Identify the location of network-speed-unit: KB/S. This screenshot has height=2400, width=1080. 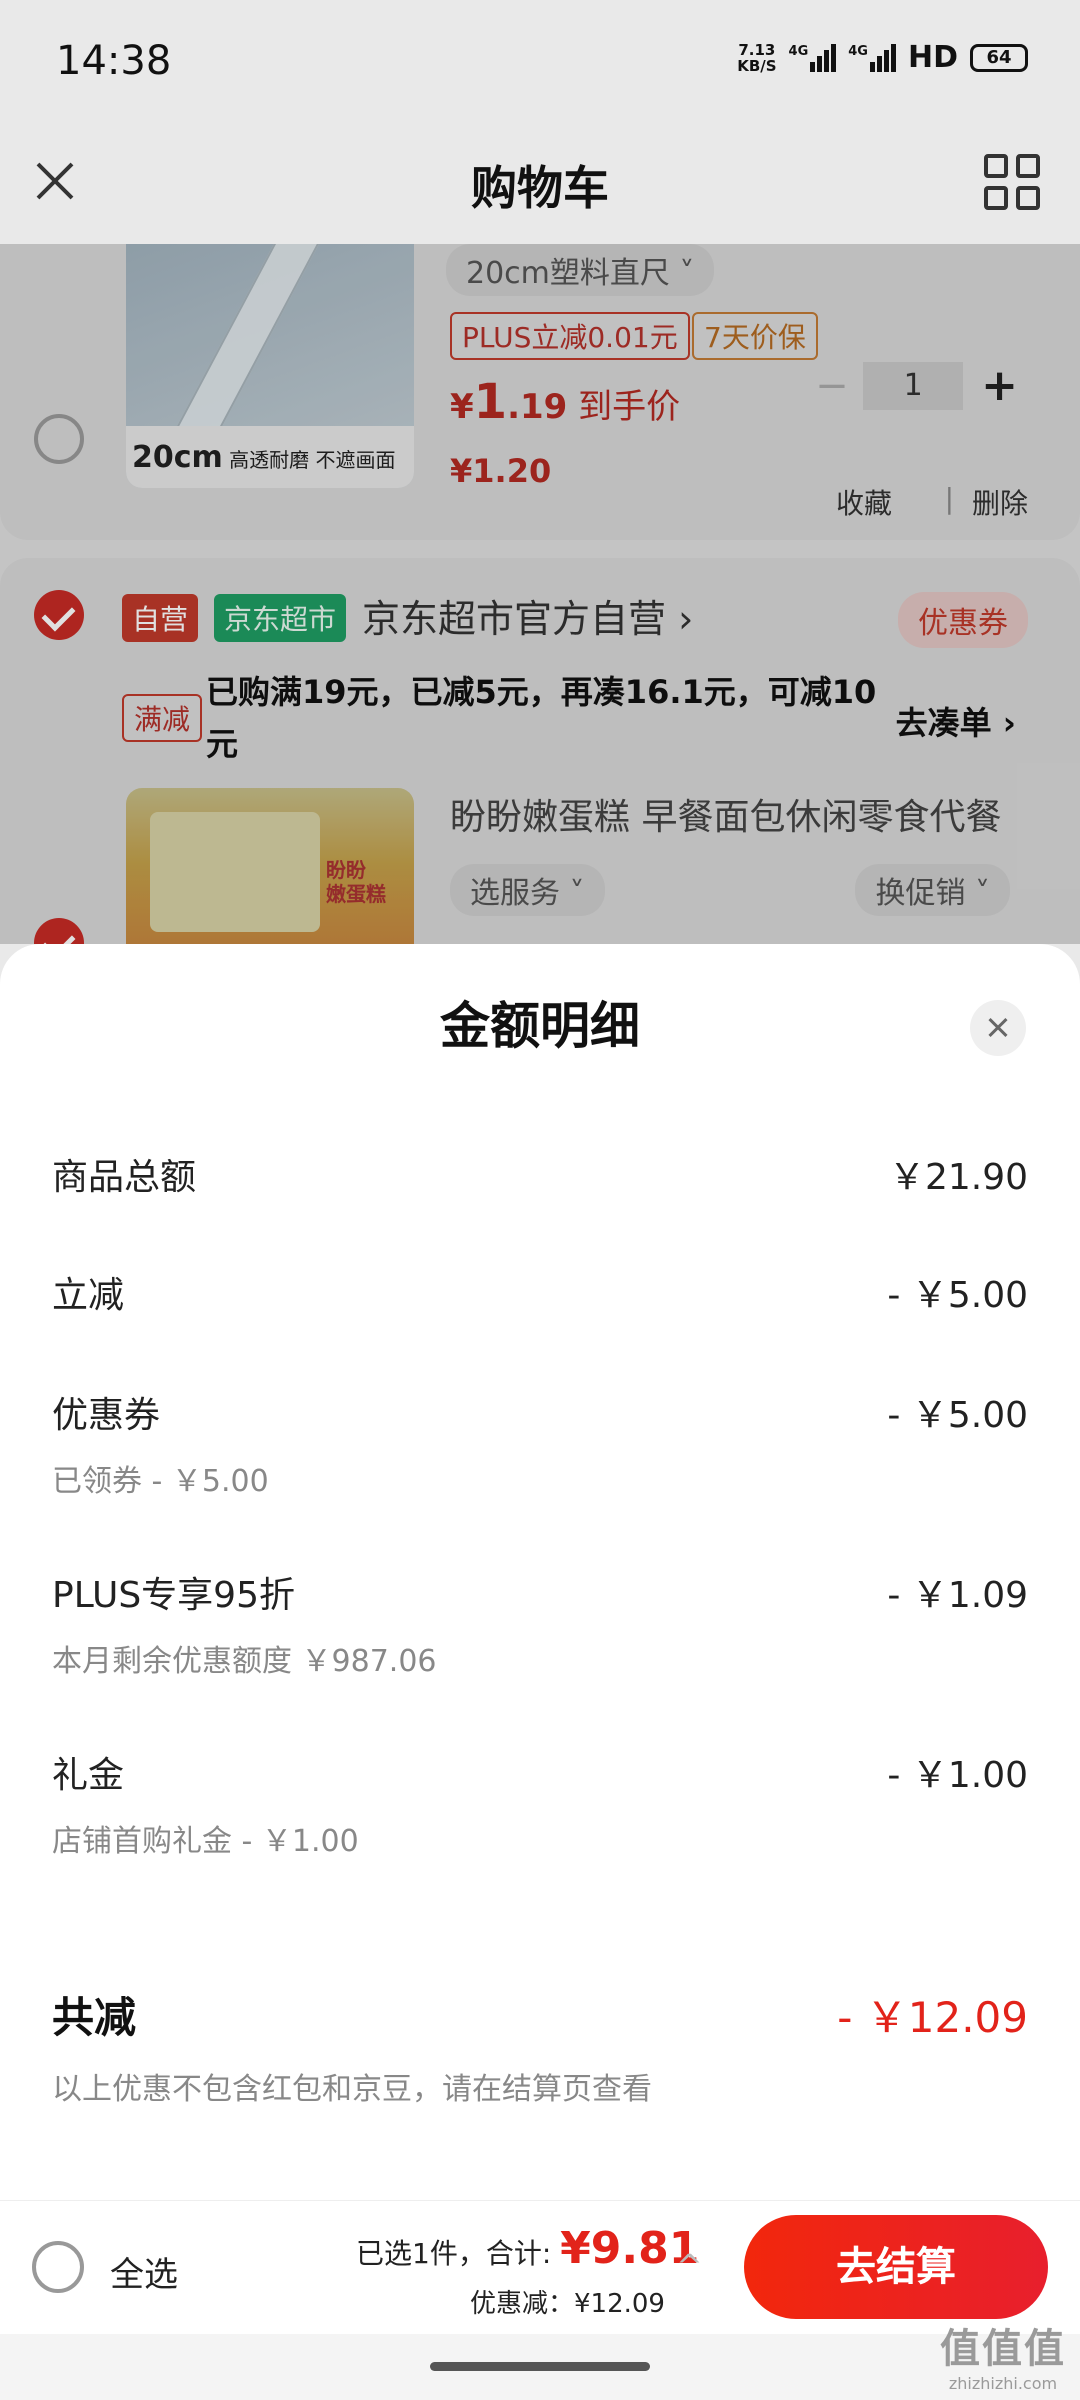
(757, 65).